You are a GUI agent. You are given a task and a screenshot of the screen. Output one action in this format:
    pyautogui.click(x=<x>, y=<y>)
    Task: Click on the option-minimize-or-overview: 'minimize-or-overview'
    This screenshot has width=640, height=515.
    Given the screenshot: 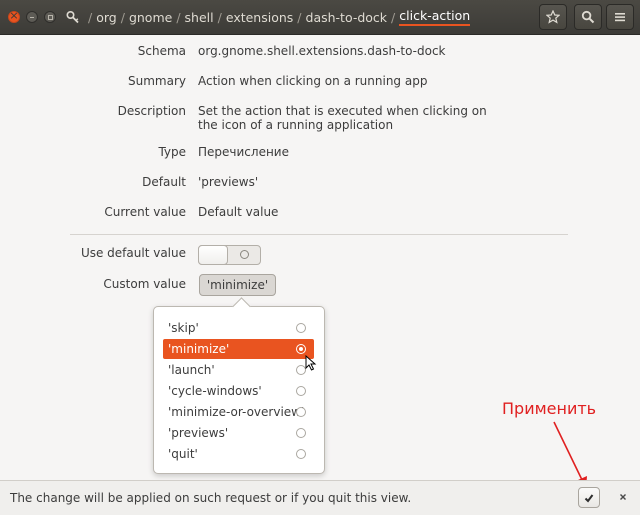 What is the action you would take?
    pyautogui.click(x=238, y=412)
    